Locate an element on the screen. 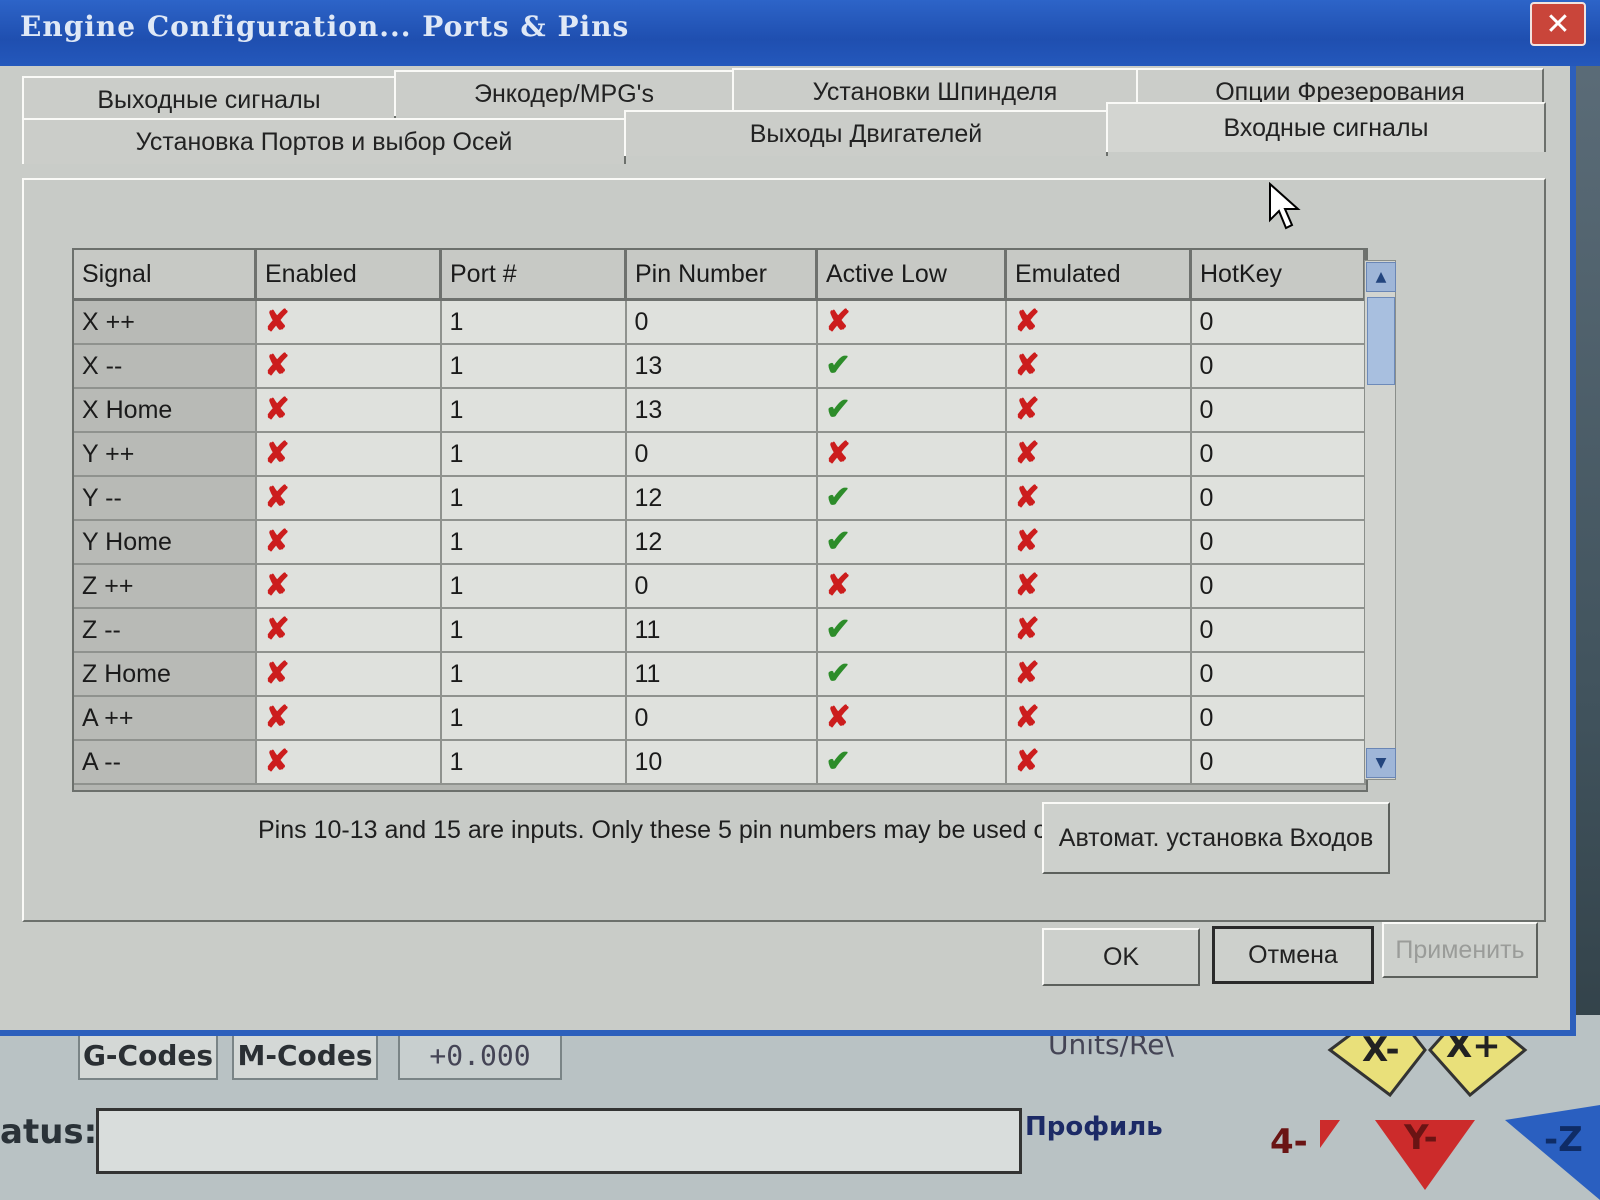 The width and height of the screenshot is (1600, 1200). table-row: X -- ✘ 1 13 ✔ ✘ 0 is located at coordinates (720, 366).